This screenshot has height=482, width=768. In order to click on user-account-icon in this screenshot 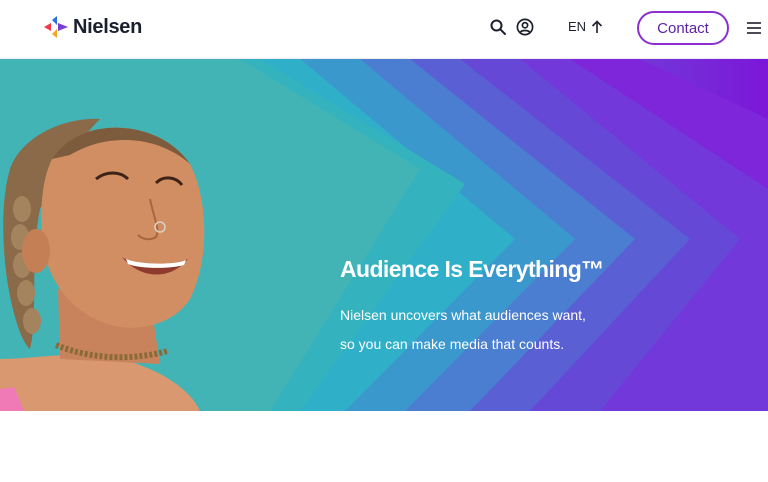, I will do `click(525, 27)`.